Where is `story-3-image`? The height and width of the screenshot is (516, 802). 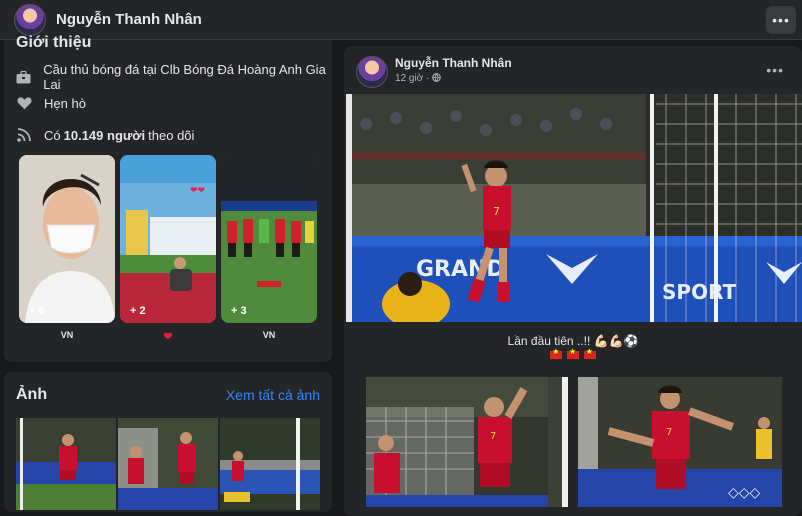
story-3-image is located at coordinates (269, 239).